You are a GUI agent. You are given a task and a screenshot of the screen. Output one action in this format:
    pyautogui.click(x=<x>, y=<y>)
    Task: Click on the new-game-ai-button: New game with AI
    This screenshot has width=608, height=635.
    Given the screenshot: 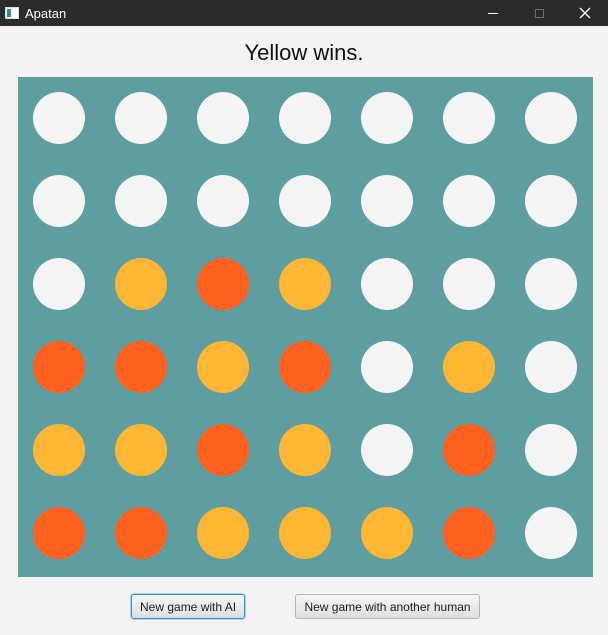 What is the action you would take?
    pyautogui.click(x=188, y=606)
    